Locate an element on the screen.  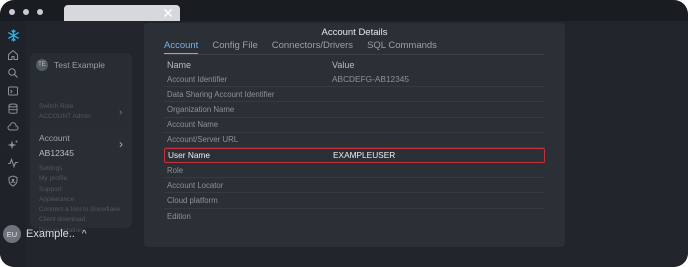
account-value: AB12345 is located at coordinates (56, 153).